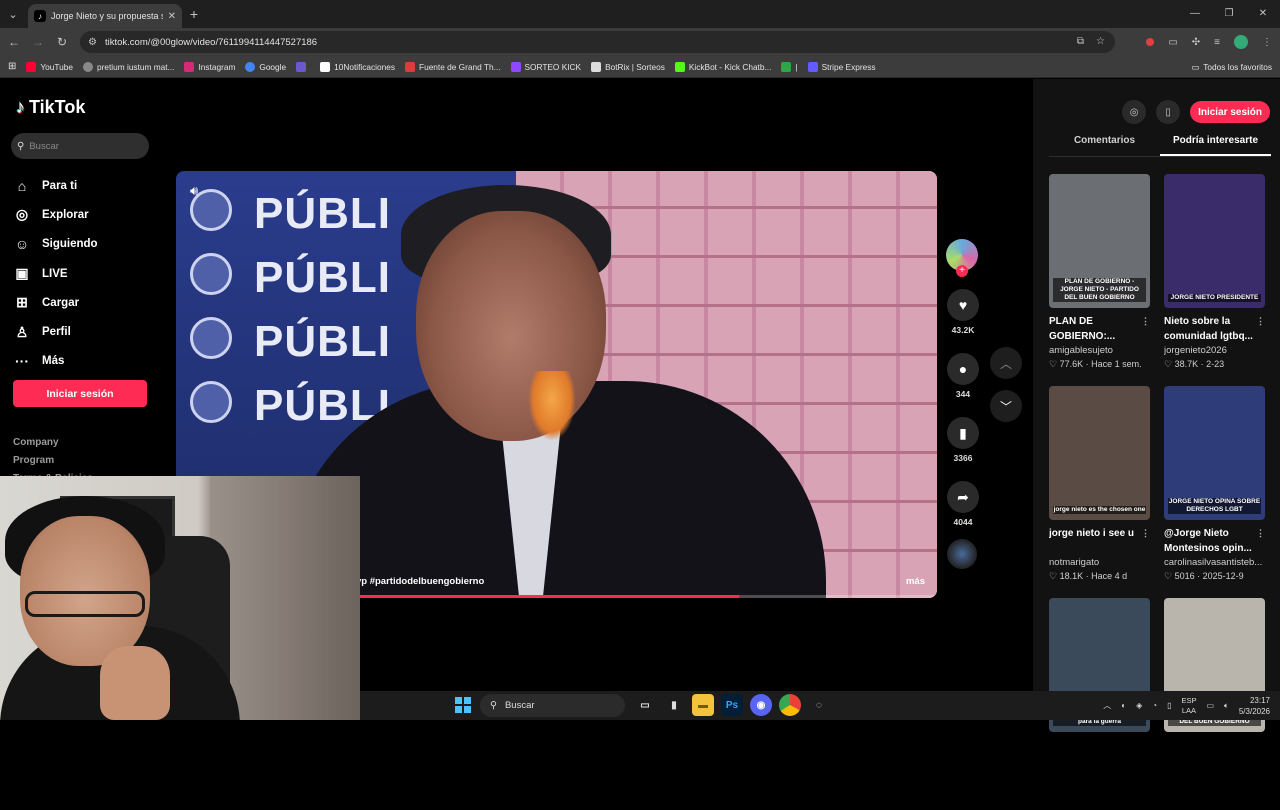 The height and width of the screenshot is (810, 1280). I want to click on reload-icon: ↻, so click(62, 42).